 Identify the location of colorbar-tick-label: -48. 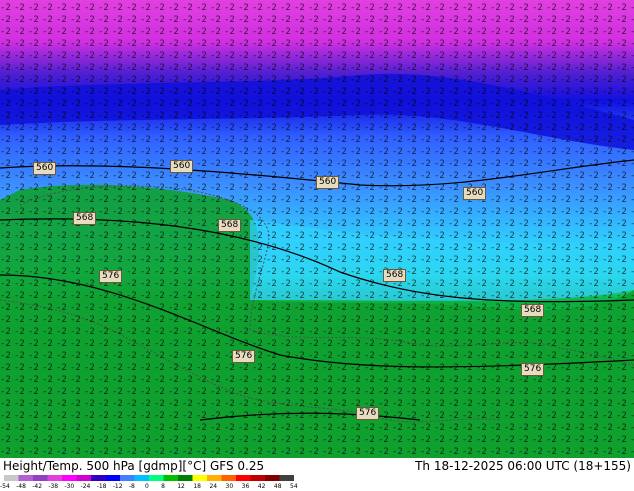
(21, 486).